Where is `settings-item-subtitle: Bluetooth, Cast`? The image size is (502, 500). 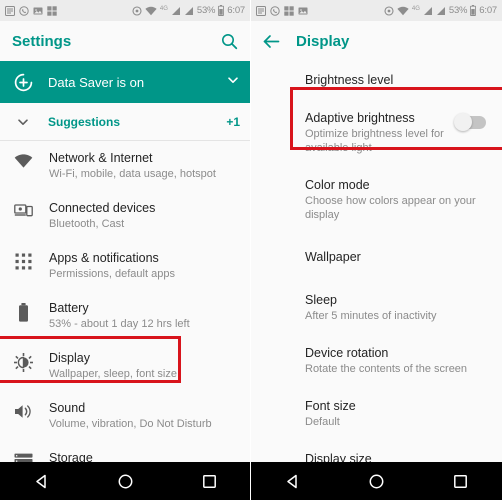 settings-item-subtitle: Bluetooth, Cast is located at coordinates (87, 224).